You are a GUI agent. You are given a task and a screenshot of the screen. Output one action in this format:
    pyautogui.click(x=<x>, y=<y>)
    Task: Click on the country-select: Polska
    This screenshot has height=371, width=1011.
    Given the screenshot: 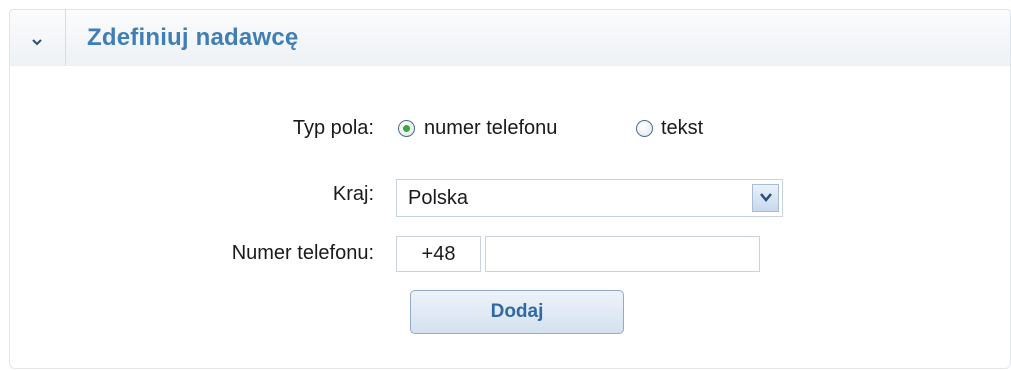 What is the action you would take?
    pyautogui.click(x=589, y=198)
    